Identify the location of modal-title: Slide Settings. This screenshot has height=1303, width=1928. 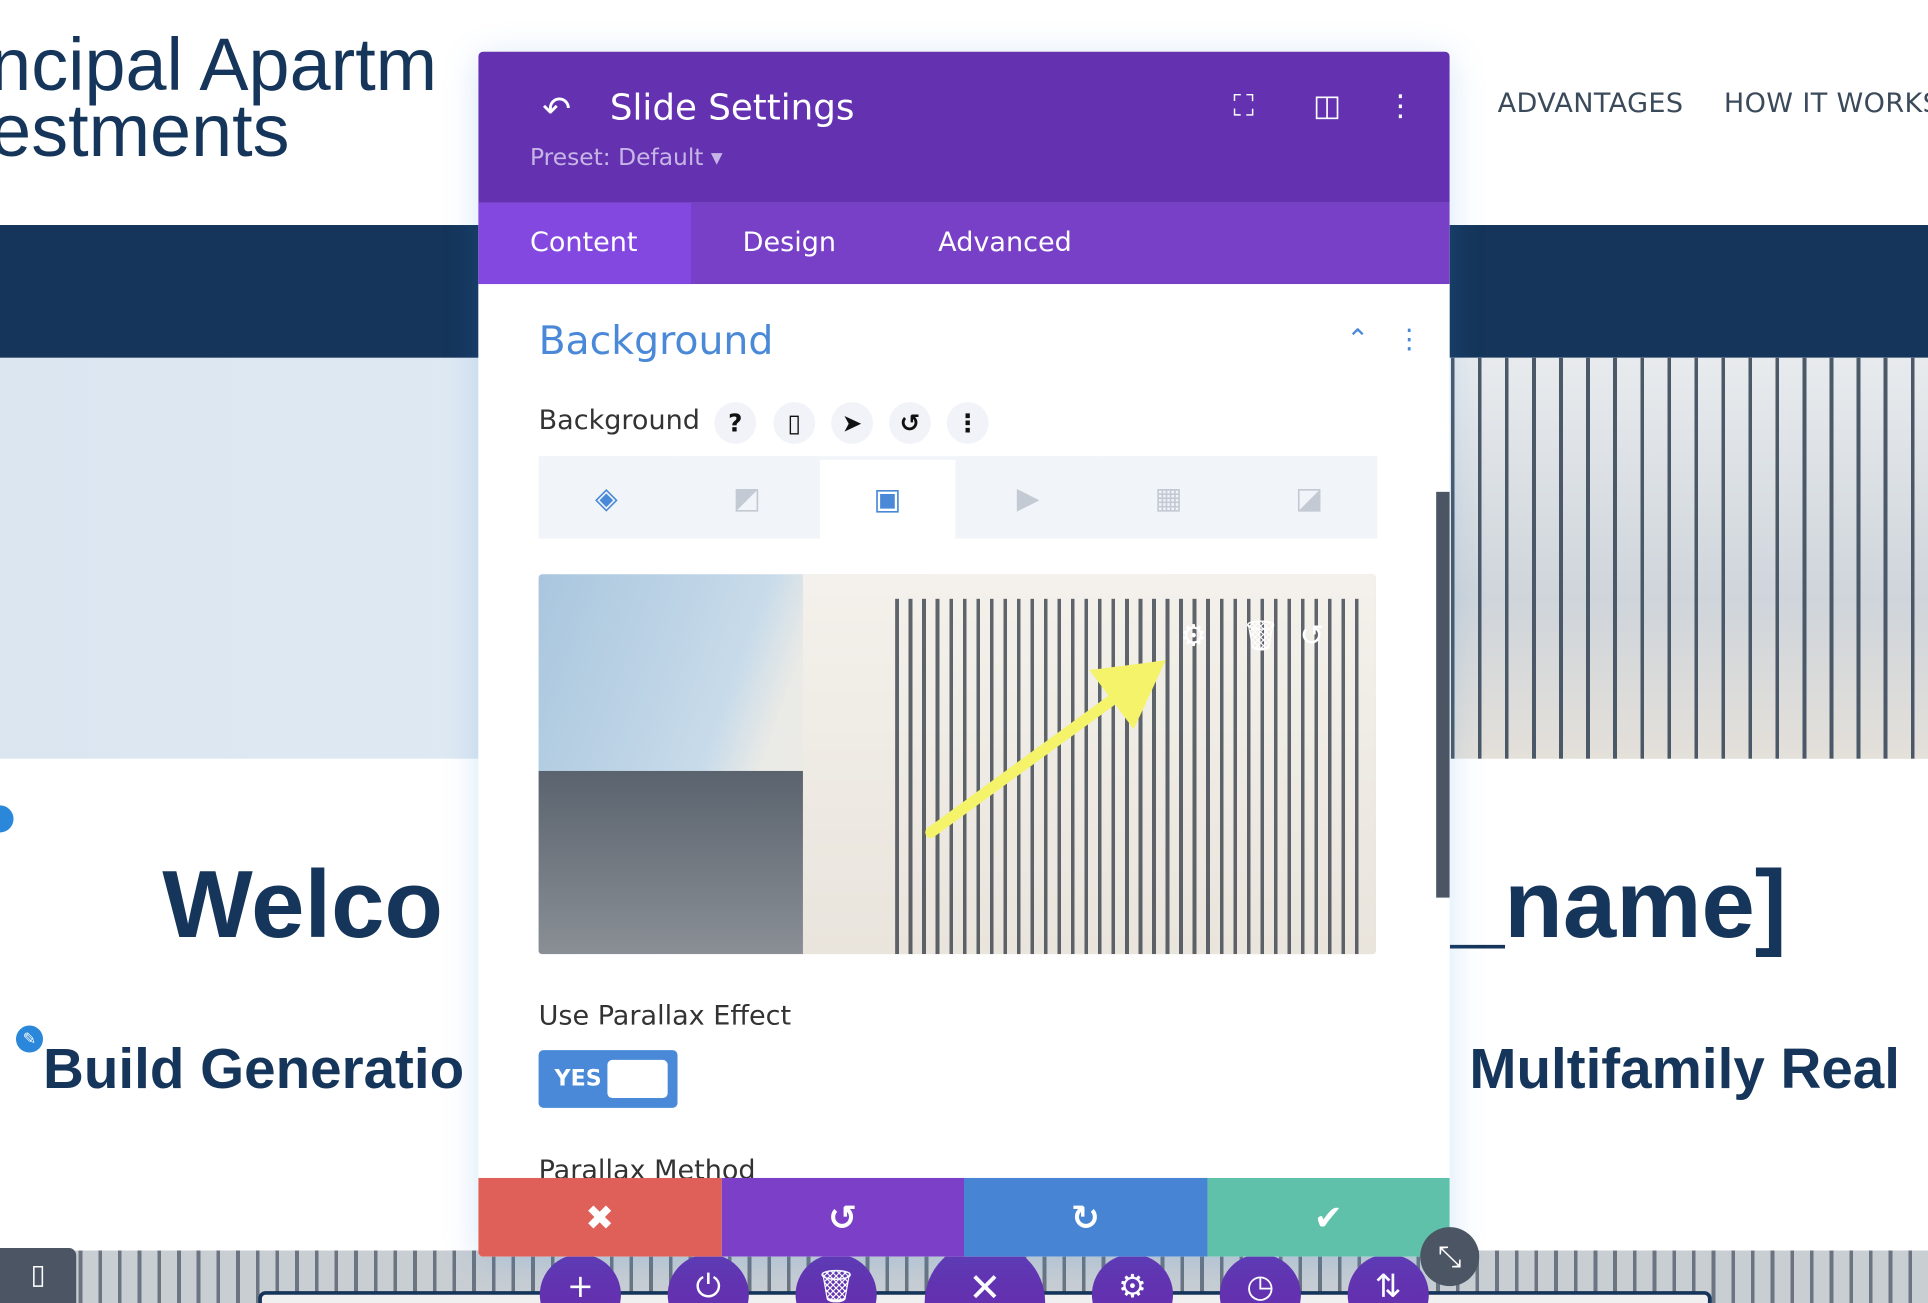
(732, 107).